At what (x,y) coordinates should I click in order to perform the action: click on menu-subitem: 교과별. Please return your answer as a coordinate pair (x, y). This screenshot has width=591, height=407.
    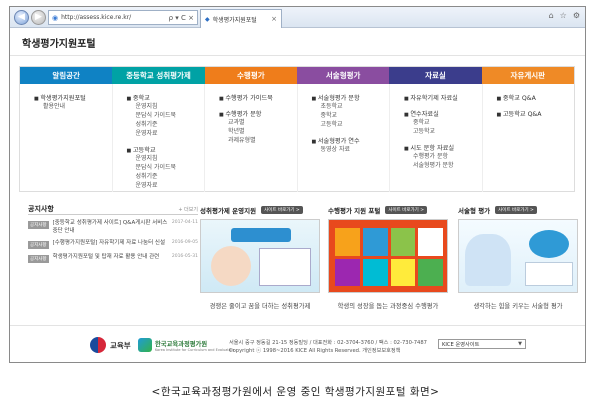
    Looking at the image, I should click on (258, 122).